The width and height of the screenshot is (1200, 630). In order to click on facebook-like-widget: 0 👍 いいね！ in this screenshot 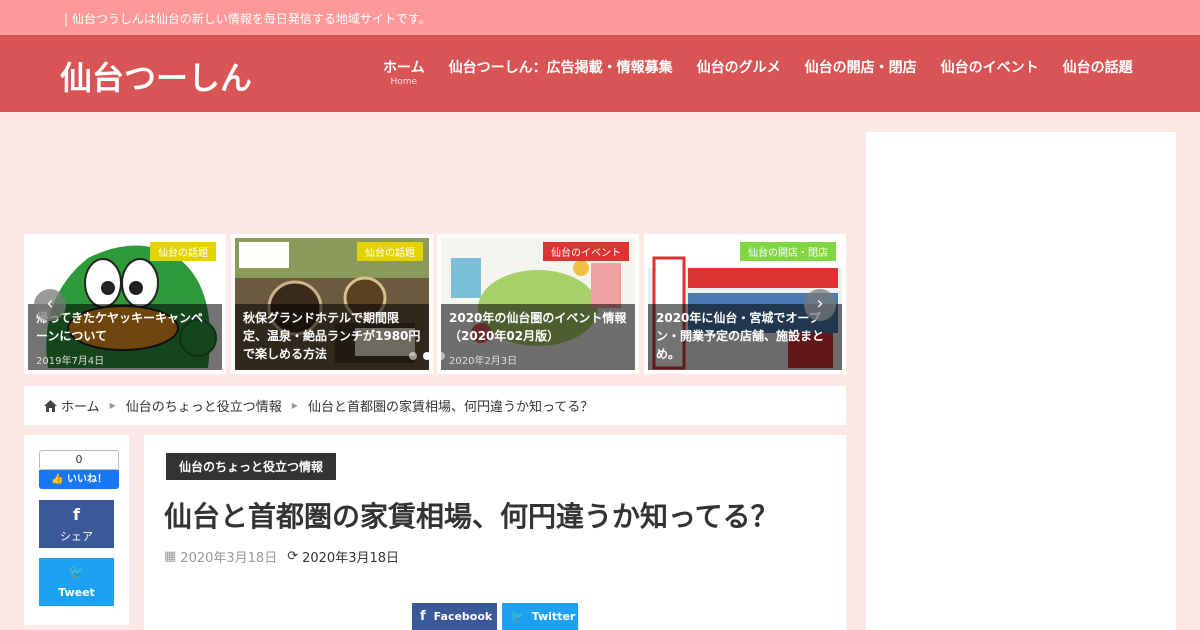, I will do `click(79, 470)`.